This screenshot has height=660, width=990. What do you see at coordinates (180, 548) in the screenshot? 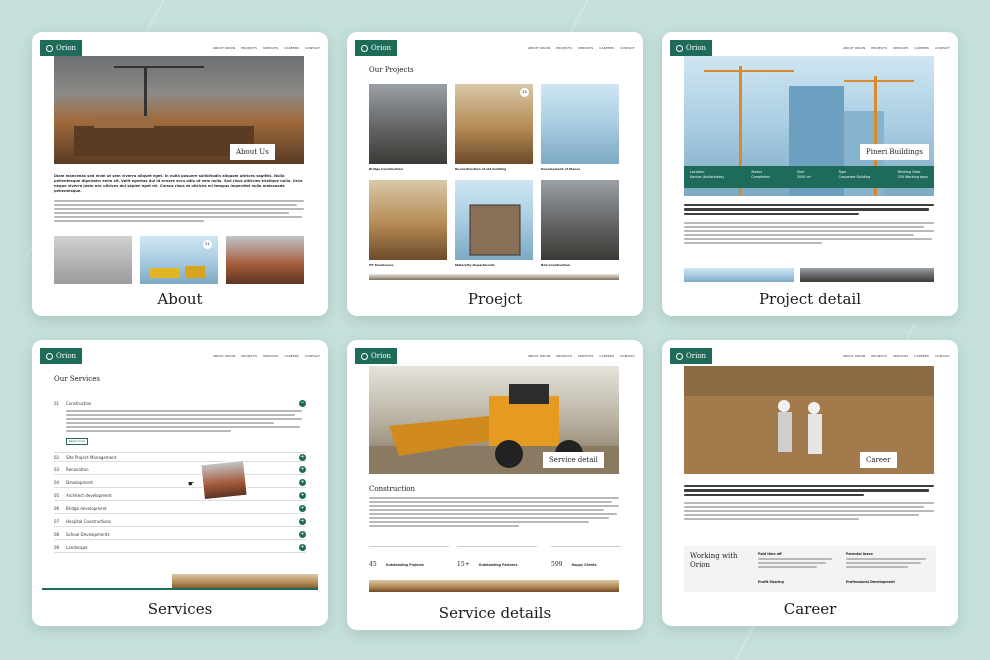
I see `service-row: 09 Landscape +` at bounding box center [180, 548].